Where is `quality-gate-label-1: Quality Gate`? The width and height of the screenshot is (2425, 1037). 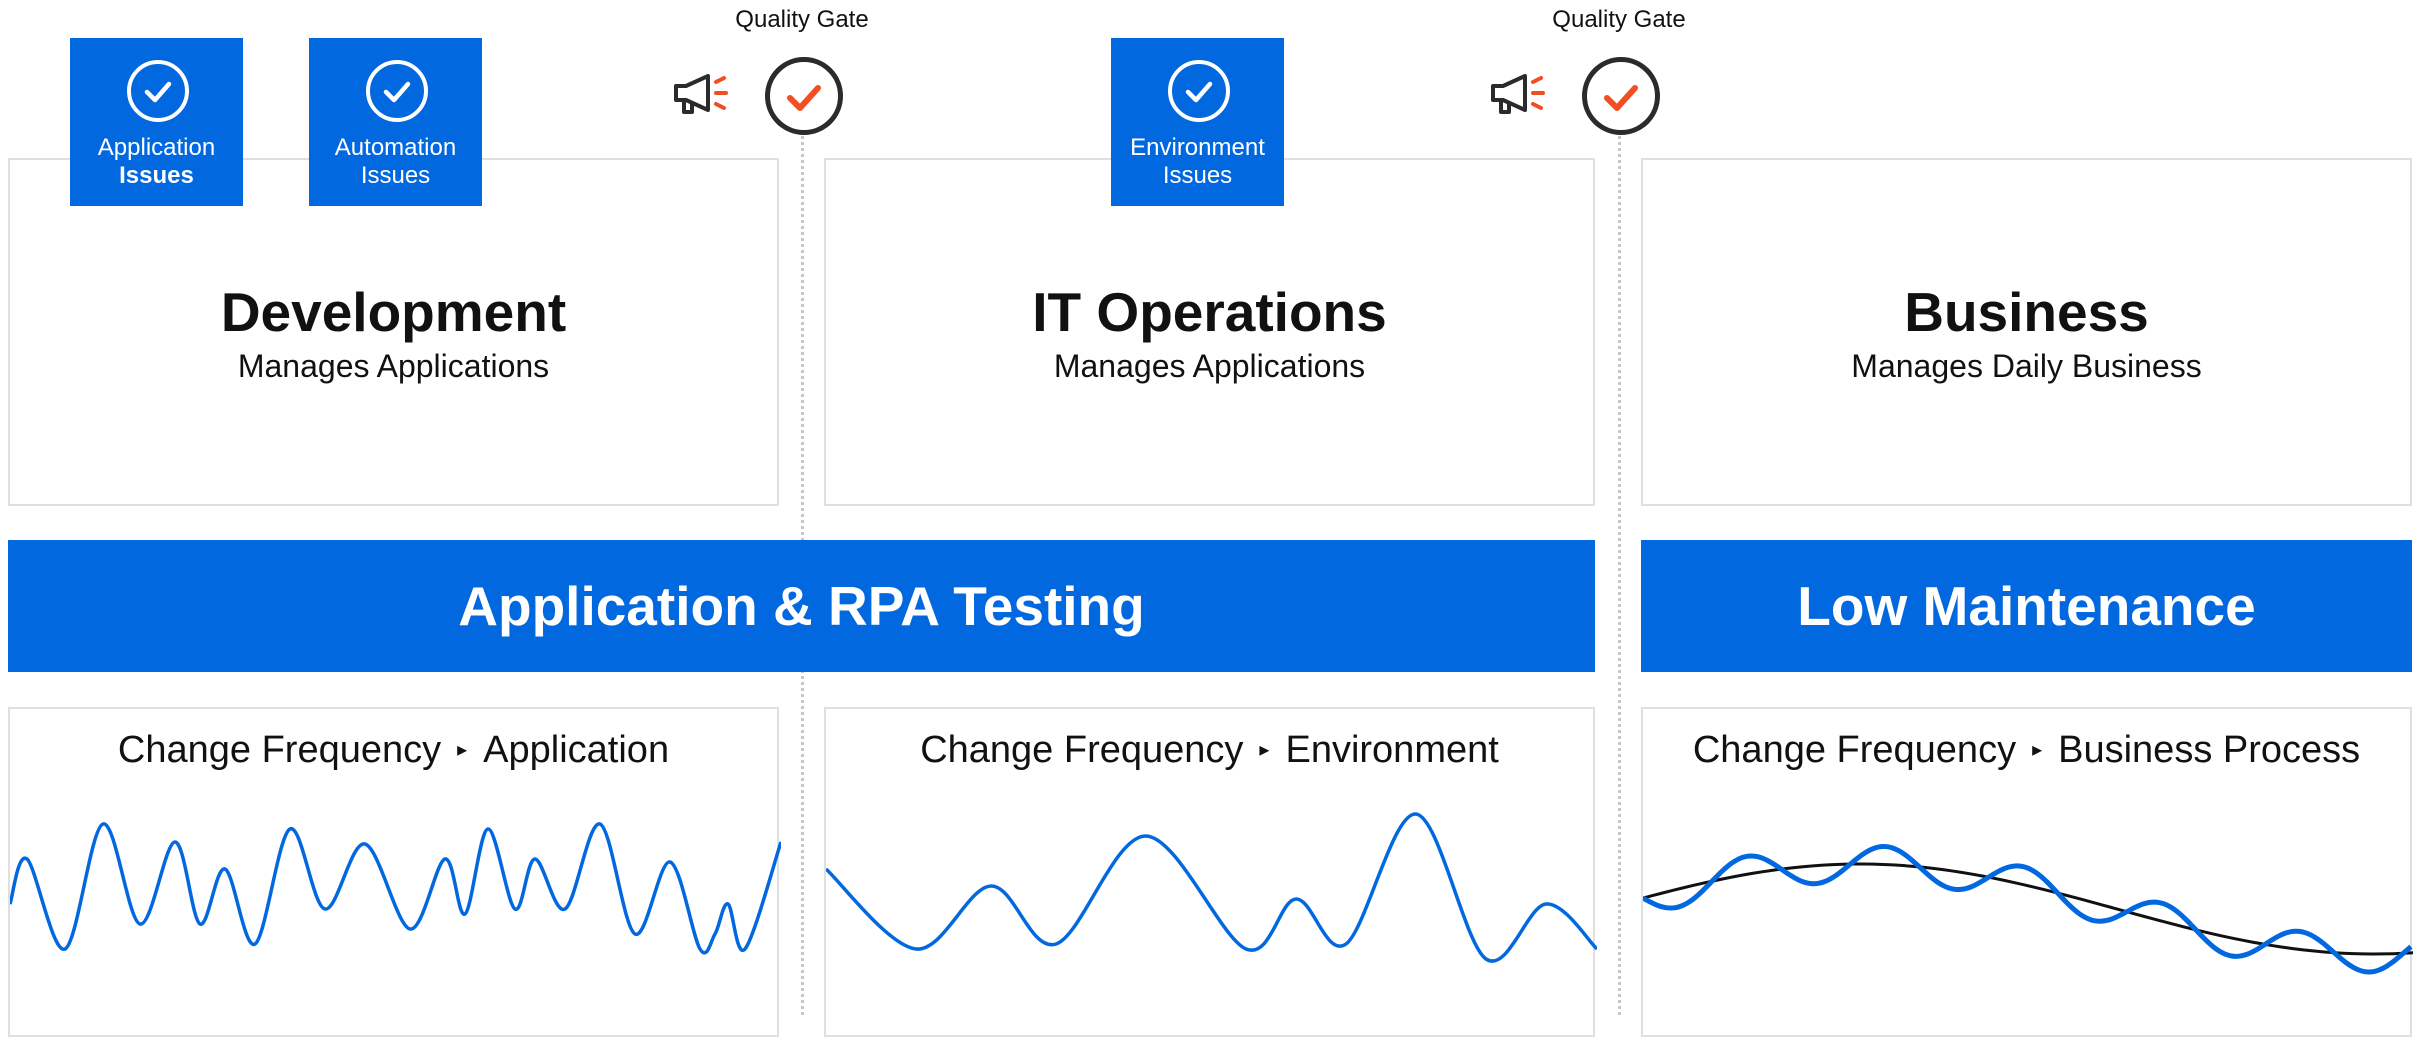
quality-gate-label-1: Quality Gate is located at coordinates (802, 19).